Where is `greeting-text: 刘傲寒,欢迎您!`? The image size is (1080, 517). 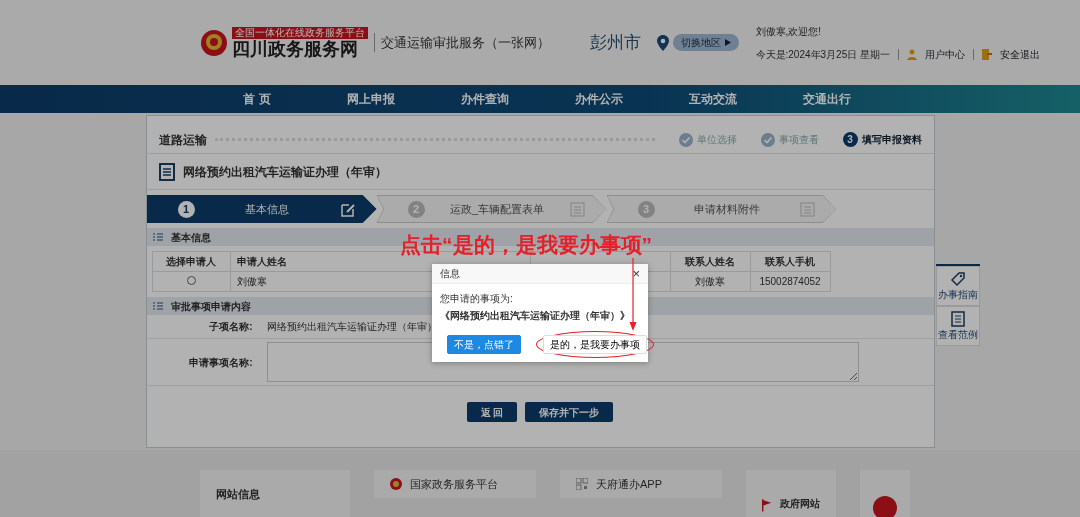 greeting-text: 刘傲寒,欢迎您! is located at coordinates (789, 31).